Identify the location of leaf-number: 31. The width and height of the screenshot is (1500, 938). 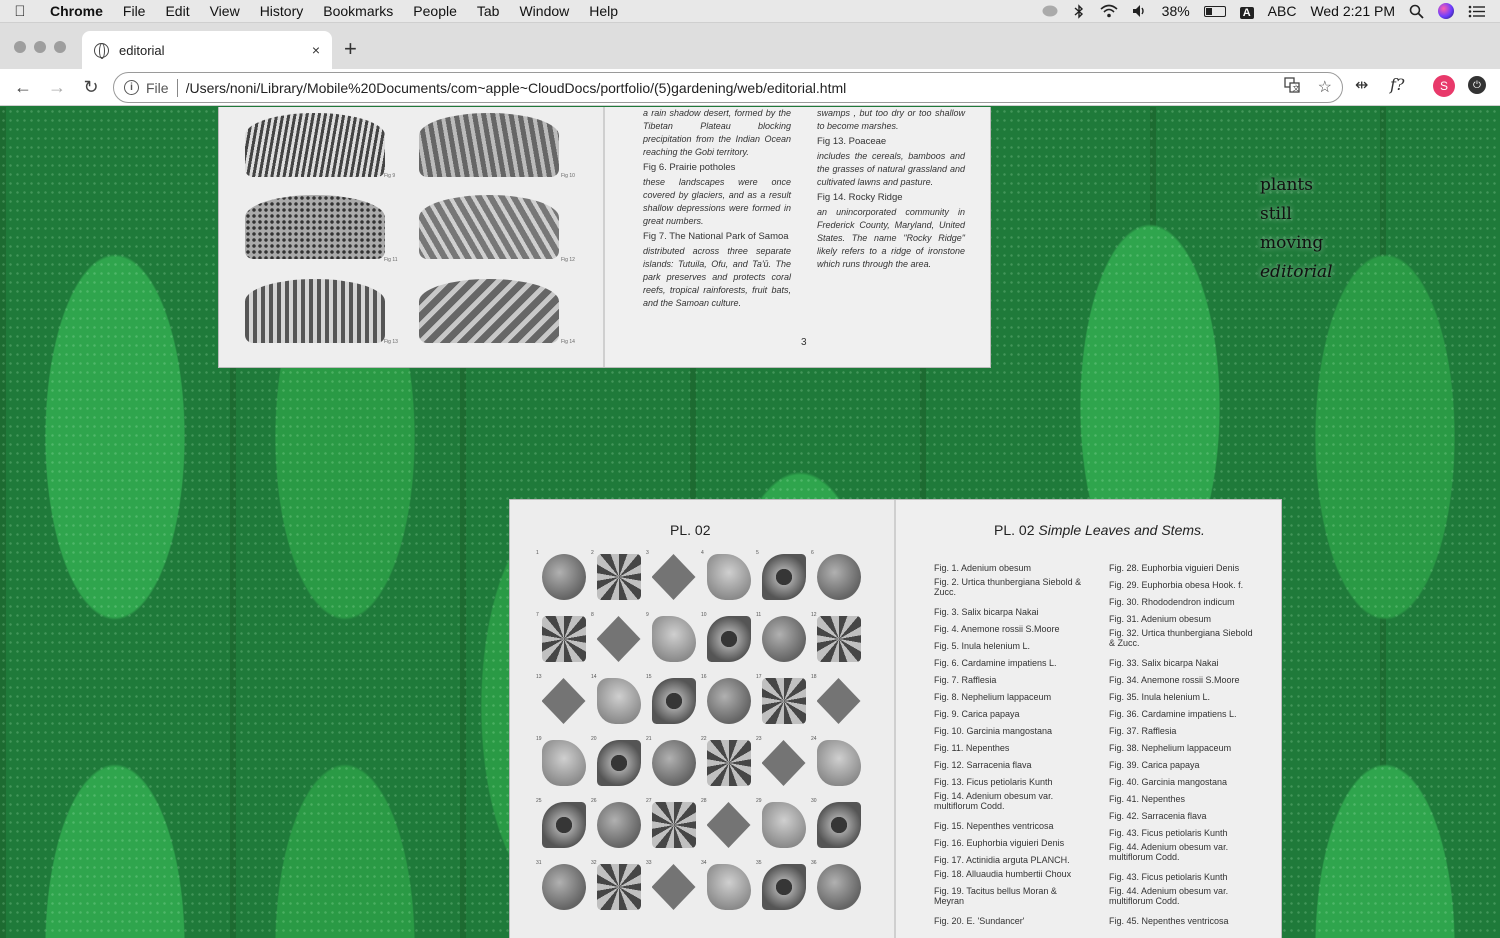
(539, 863).